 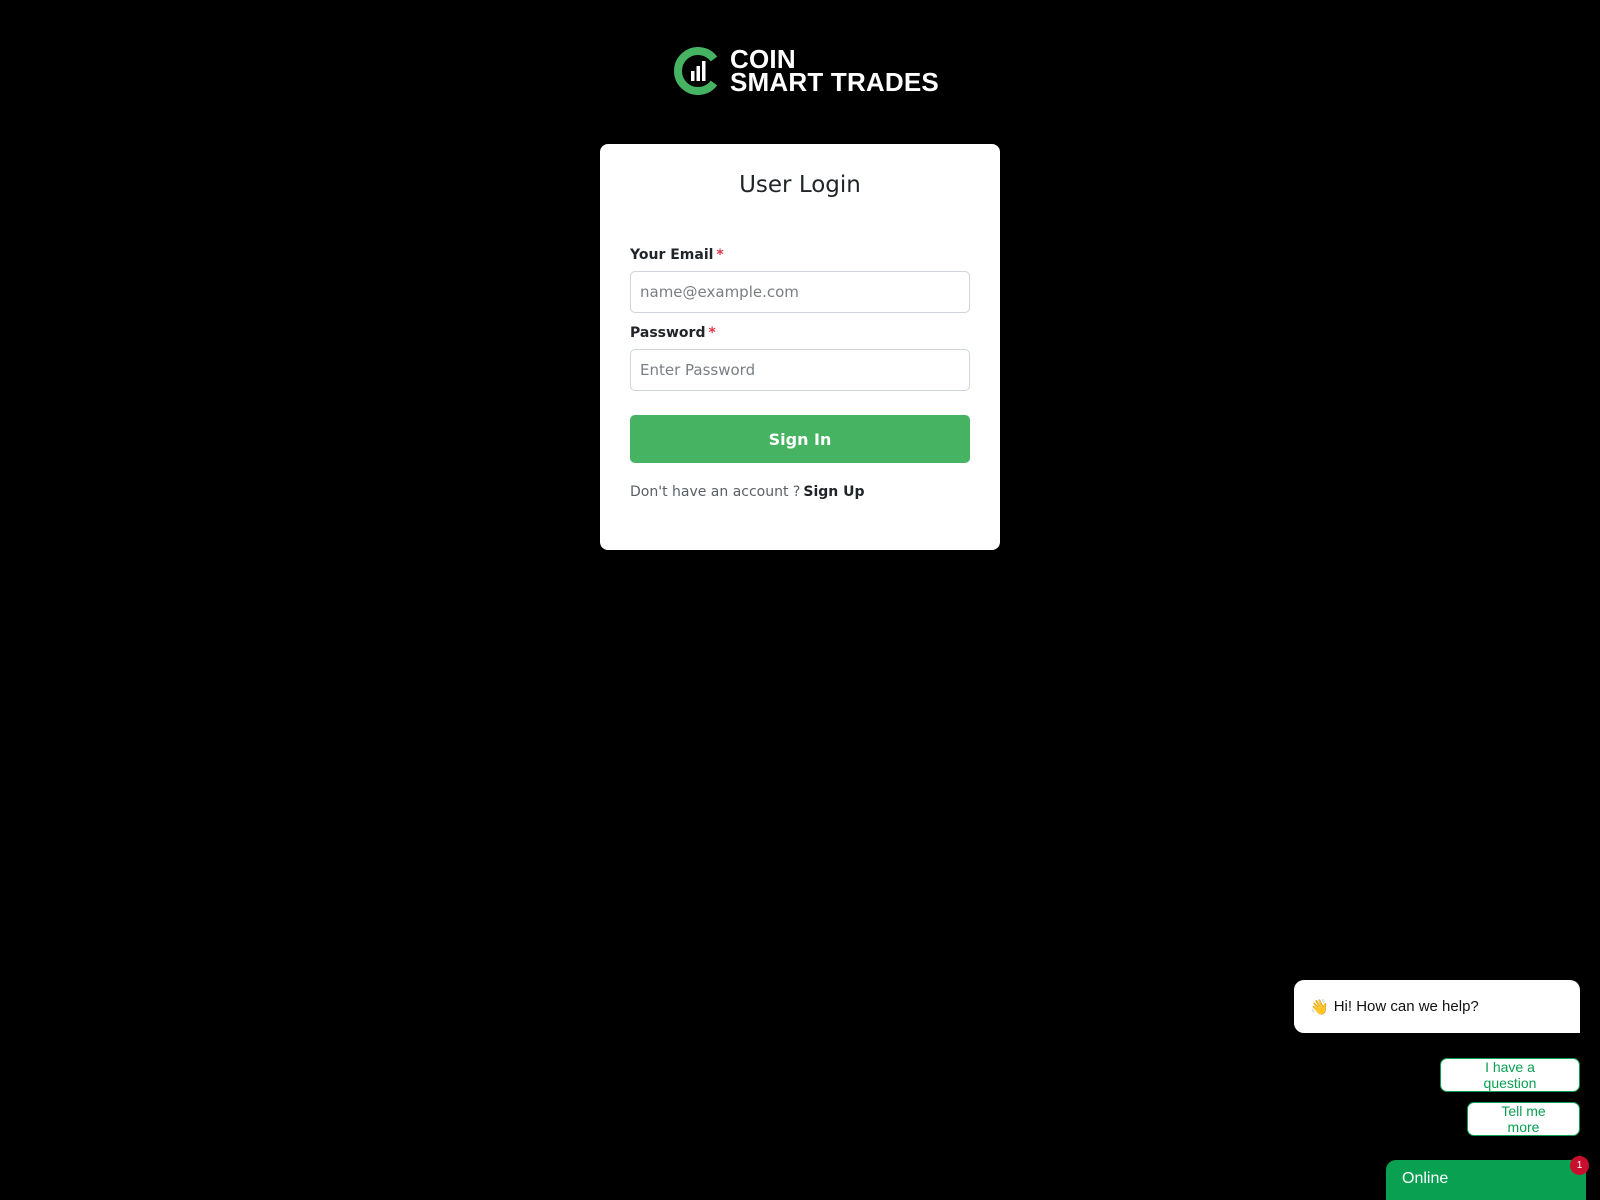 I want to click on brand-name: COIN SMART TRADES, so click(x=834, y=71).